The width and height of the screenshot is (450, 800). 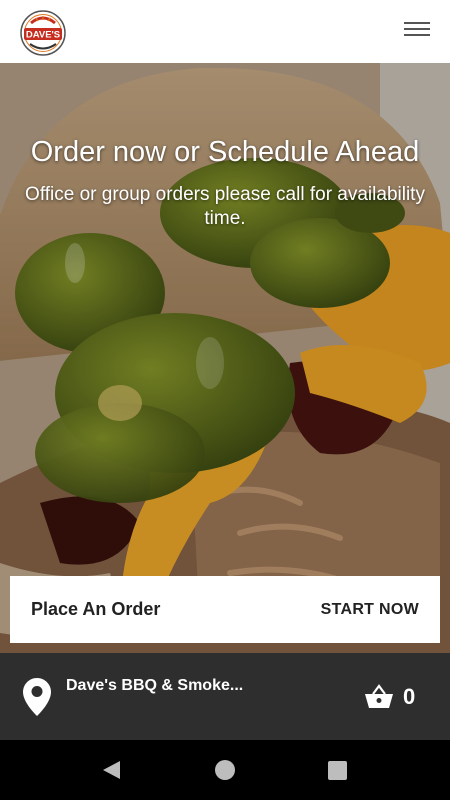 I want to click on home-circle-icon, so click(x=225, y=770).